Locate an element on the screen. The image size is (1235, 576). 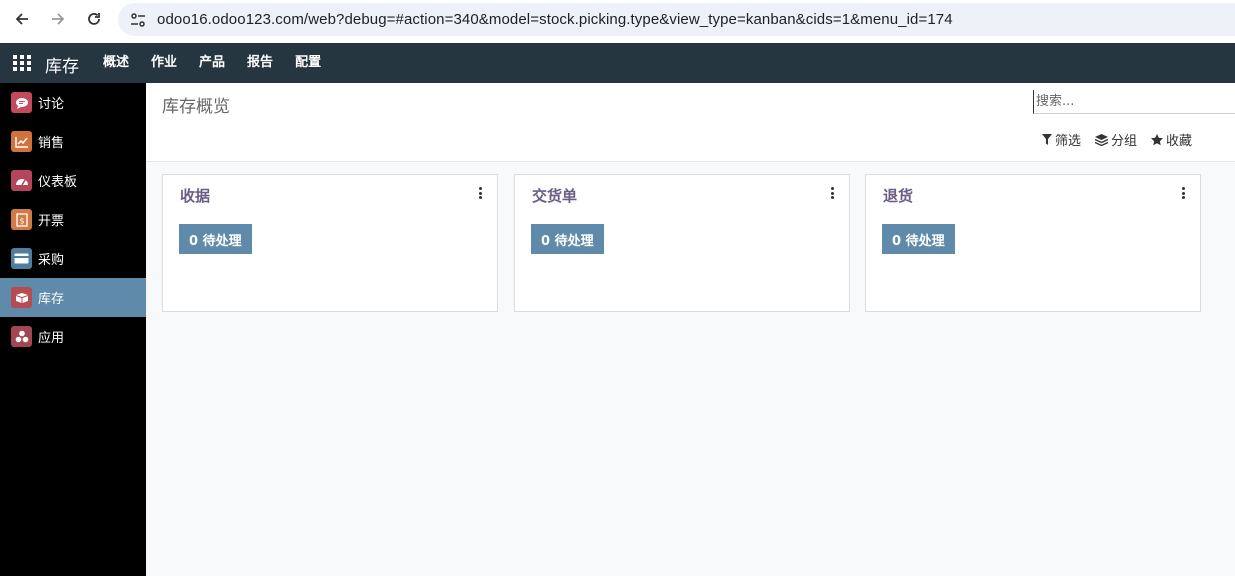
speedometer-icon is located at coordinates (21, 180).